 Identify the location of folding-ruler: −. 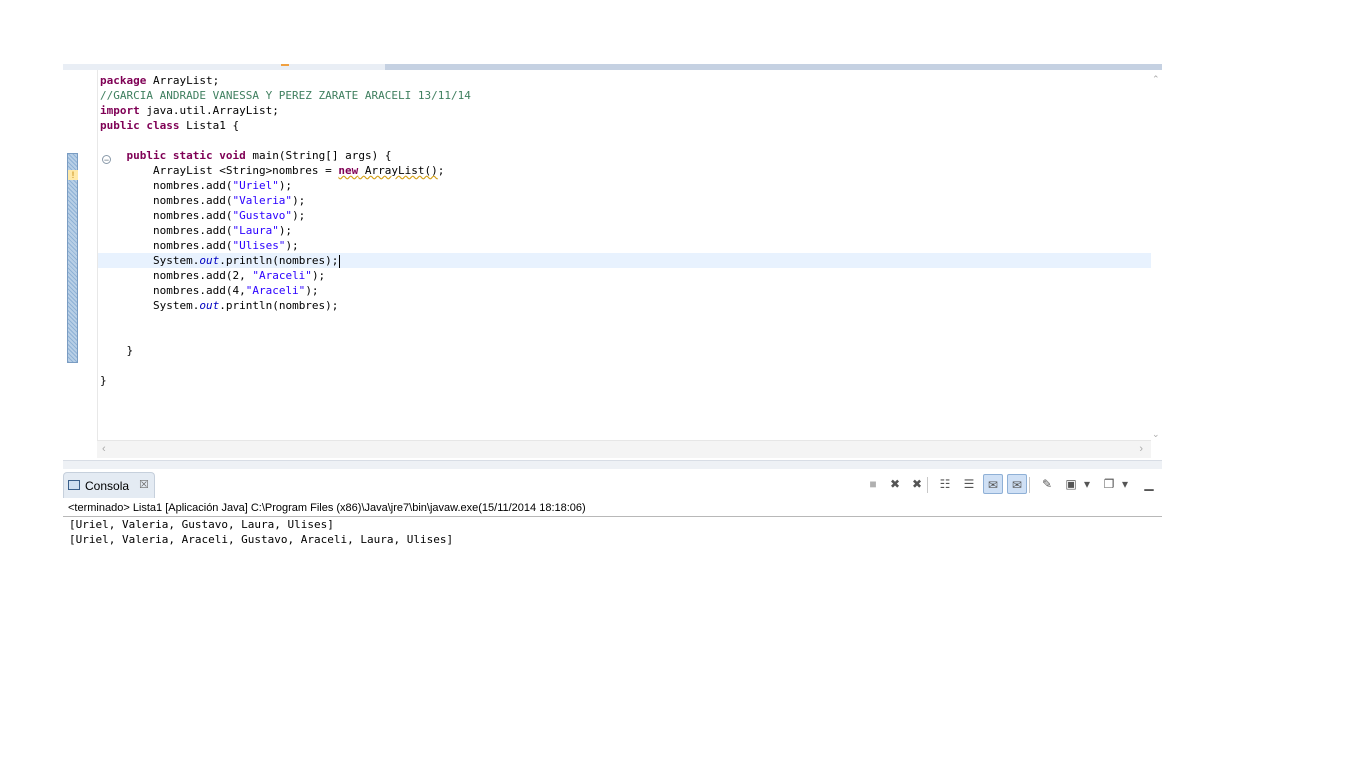
(95, 257).